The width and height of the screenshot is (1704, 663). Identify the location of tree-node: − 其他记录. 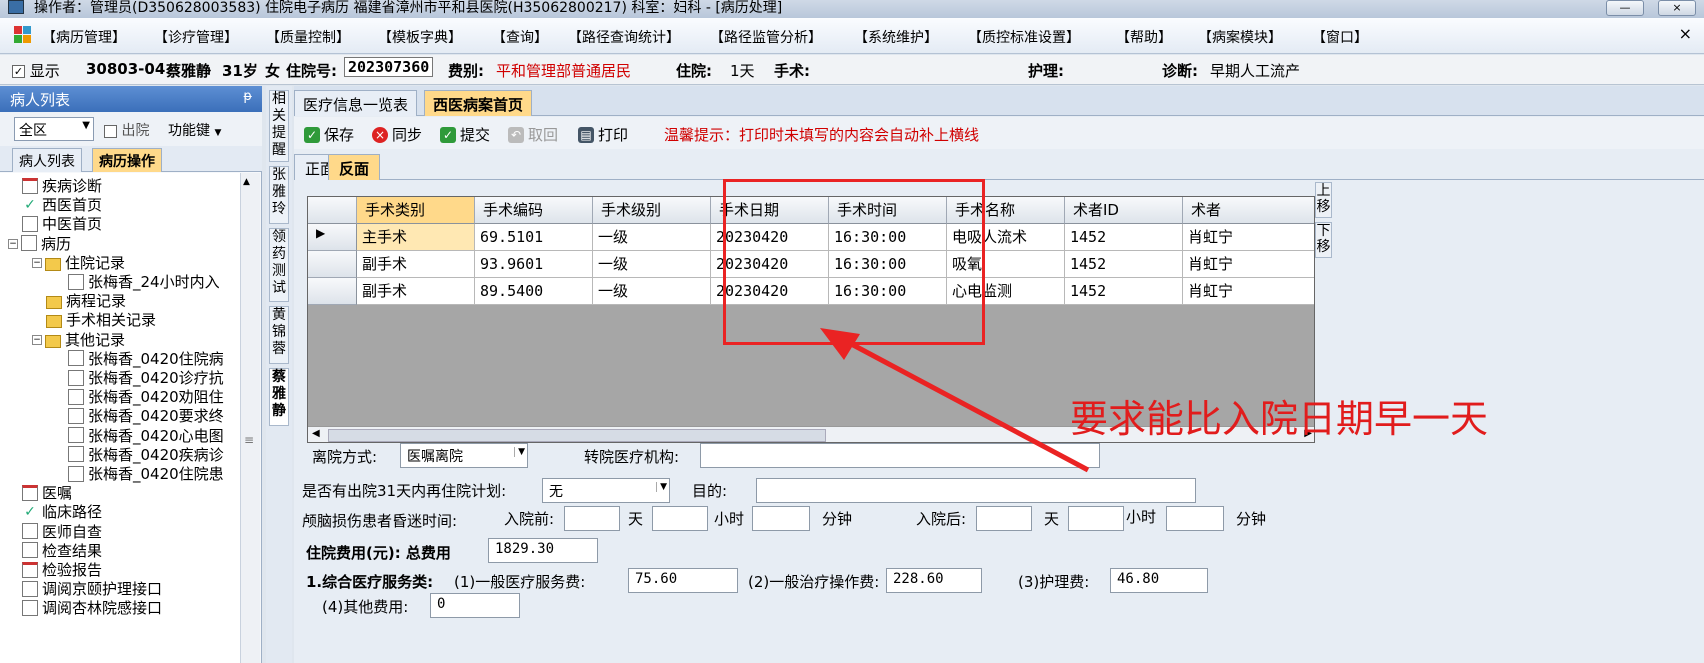
(78, 340).